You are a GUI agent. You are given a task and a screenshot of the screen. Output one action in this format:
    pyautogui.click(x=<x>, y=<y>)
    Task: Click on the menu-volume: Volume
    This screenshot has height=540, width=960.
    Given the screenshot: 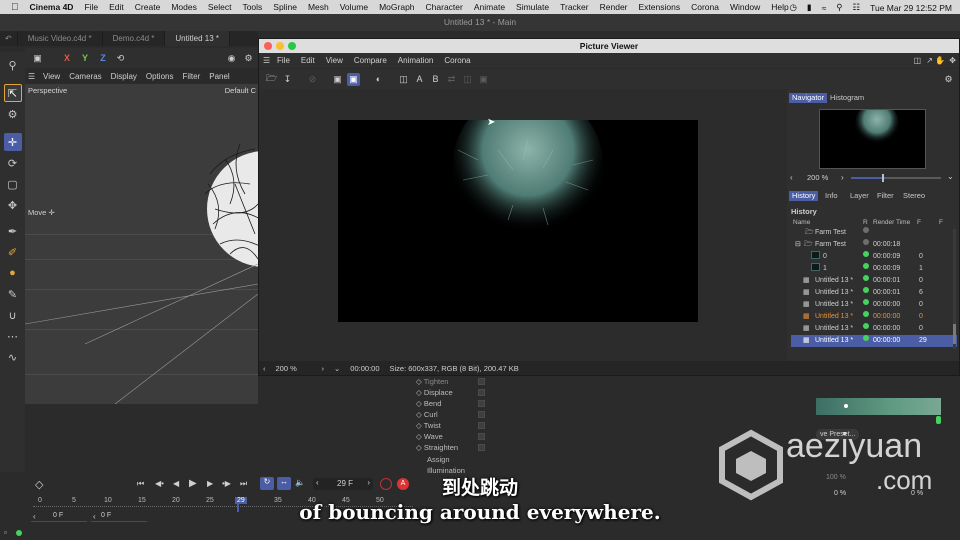 What is the action you would take?
    pyautogui.click(x=354, y=7)
    